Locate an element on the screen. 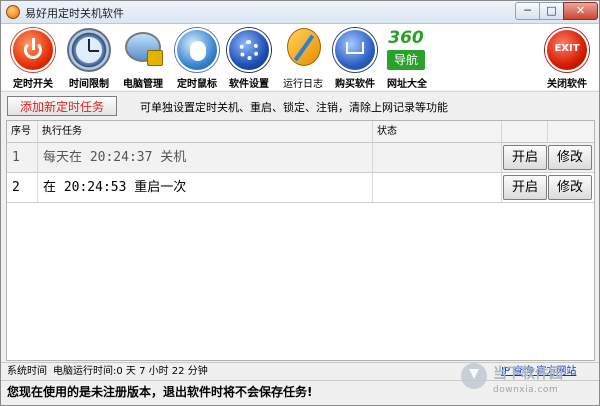 This screenshot has height=406, width=600. cart-icon is located at coordinates (355, 50).